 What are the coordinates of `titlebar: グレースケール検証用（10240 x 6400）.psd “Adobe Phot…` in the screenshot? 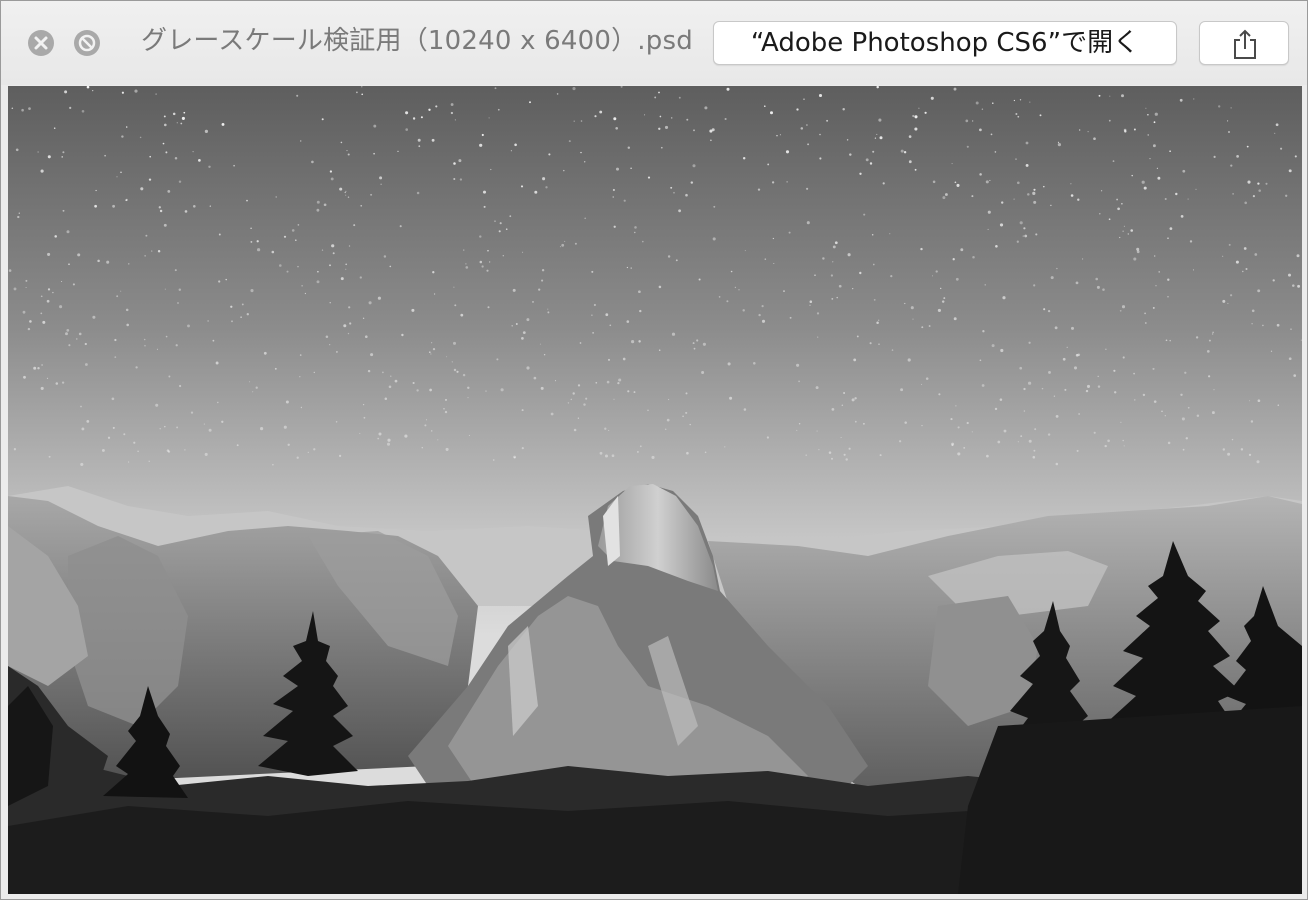 It's located at (654, 43).